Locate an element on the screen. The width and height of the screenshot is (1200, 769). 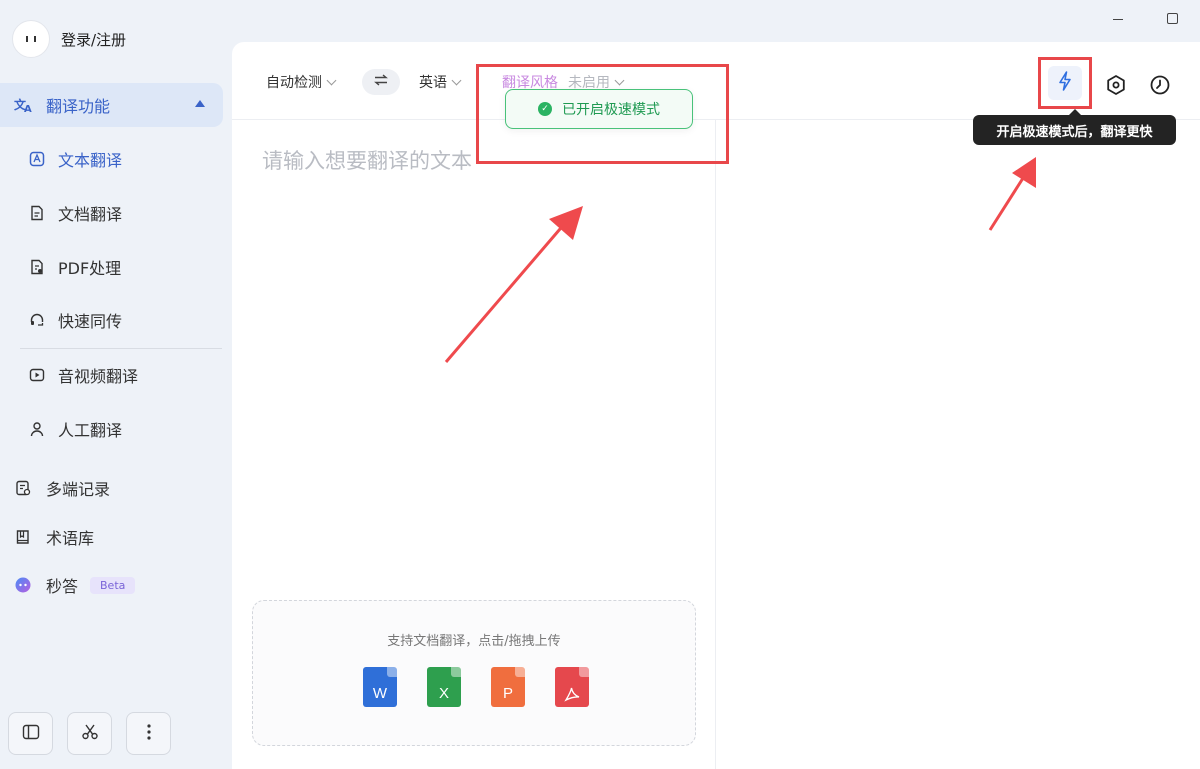
document-icon is located at coordinates (37, 213).